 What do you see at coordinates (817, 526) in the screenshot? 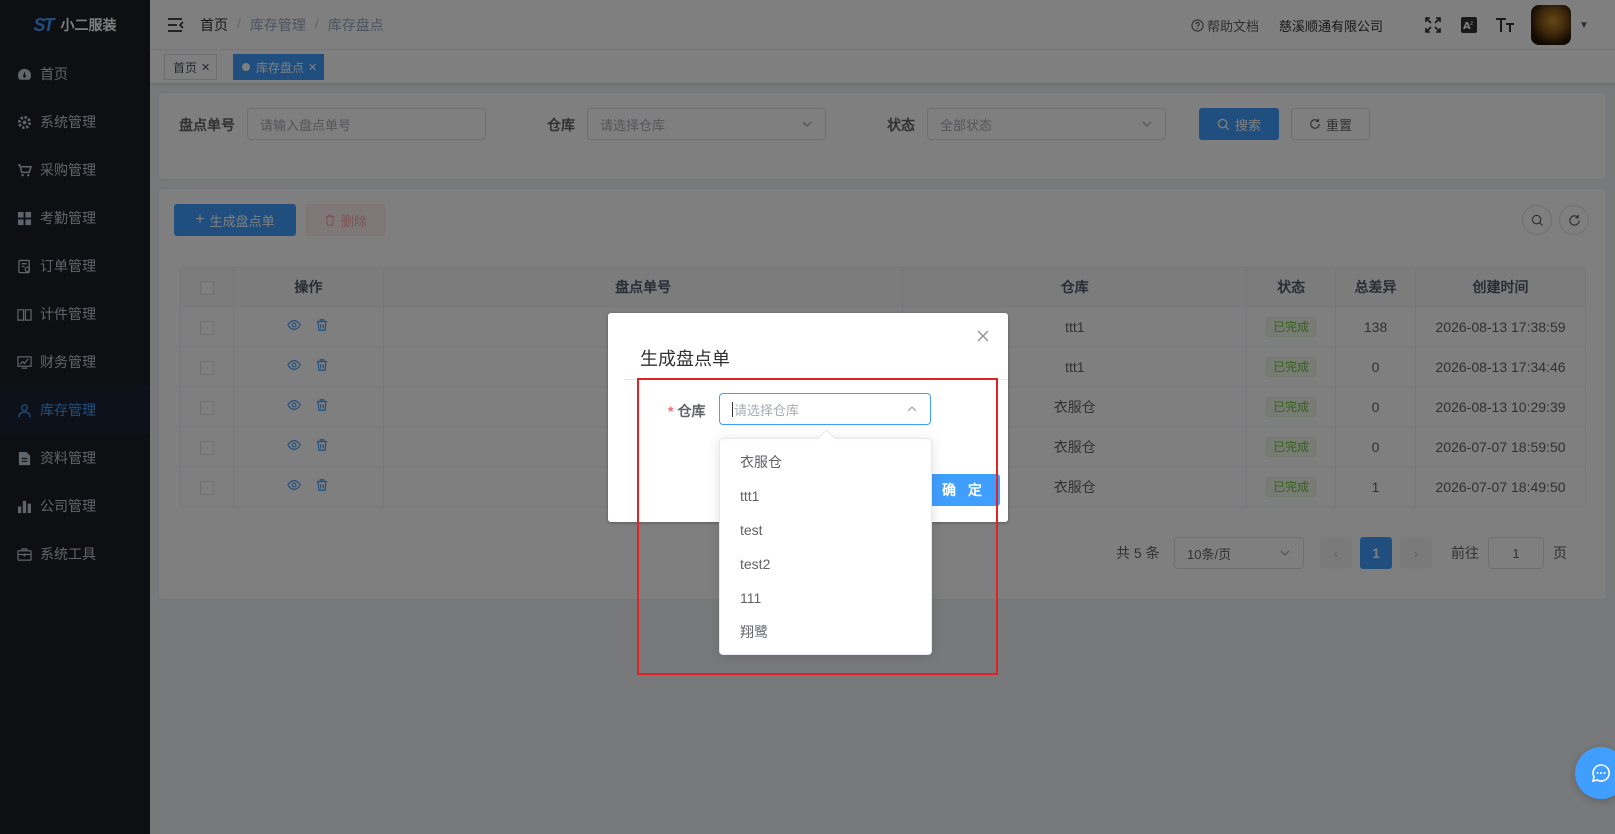
I see `highlight-box` at bounding box center [817, 526].